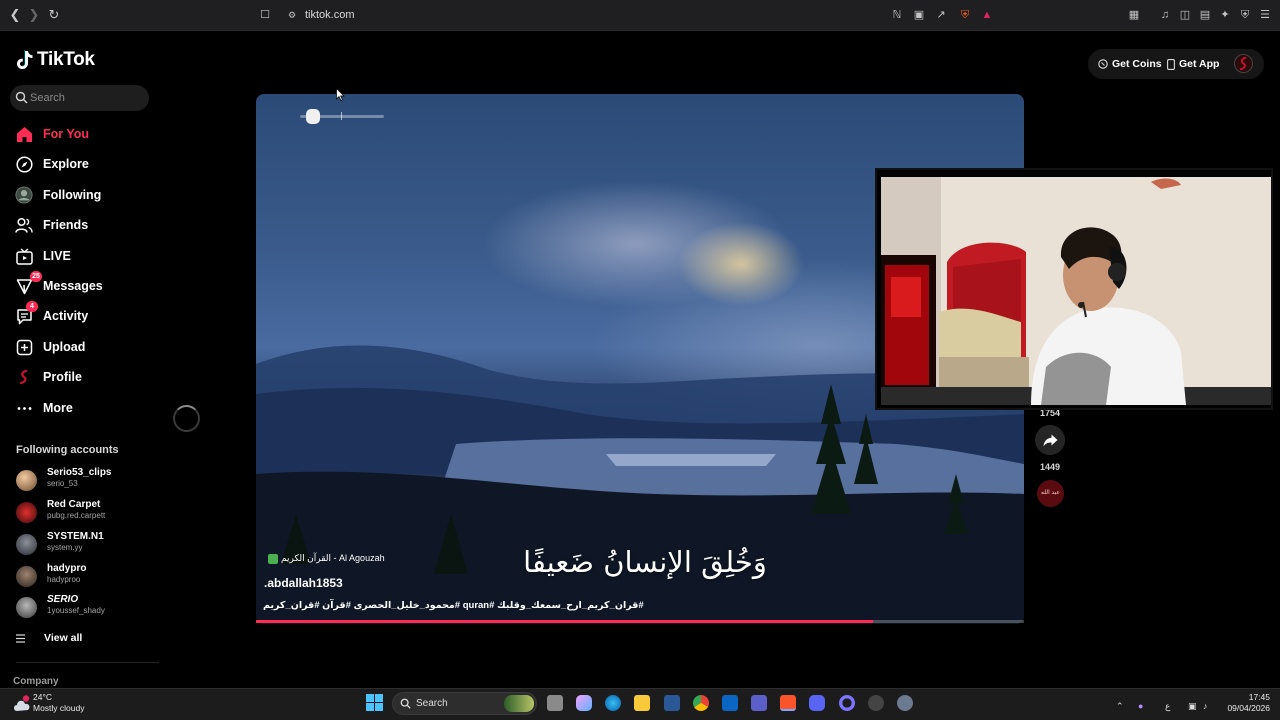 This screenshot has width=1280, height=720. What do you see at coordinates (73, 286) in the screenshot?
I see `nav-label: Messages` at bounding box center [73, 286].